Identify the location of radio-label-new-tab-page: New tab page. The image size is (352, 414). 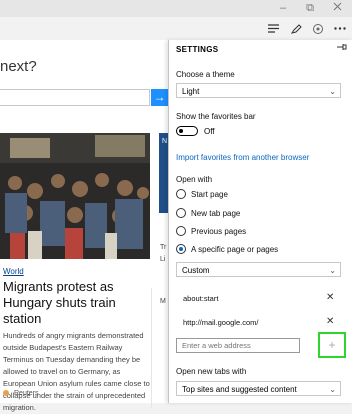
(216, 213).